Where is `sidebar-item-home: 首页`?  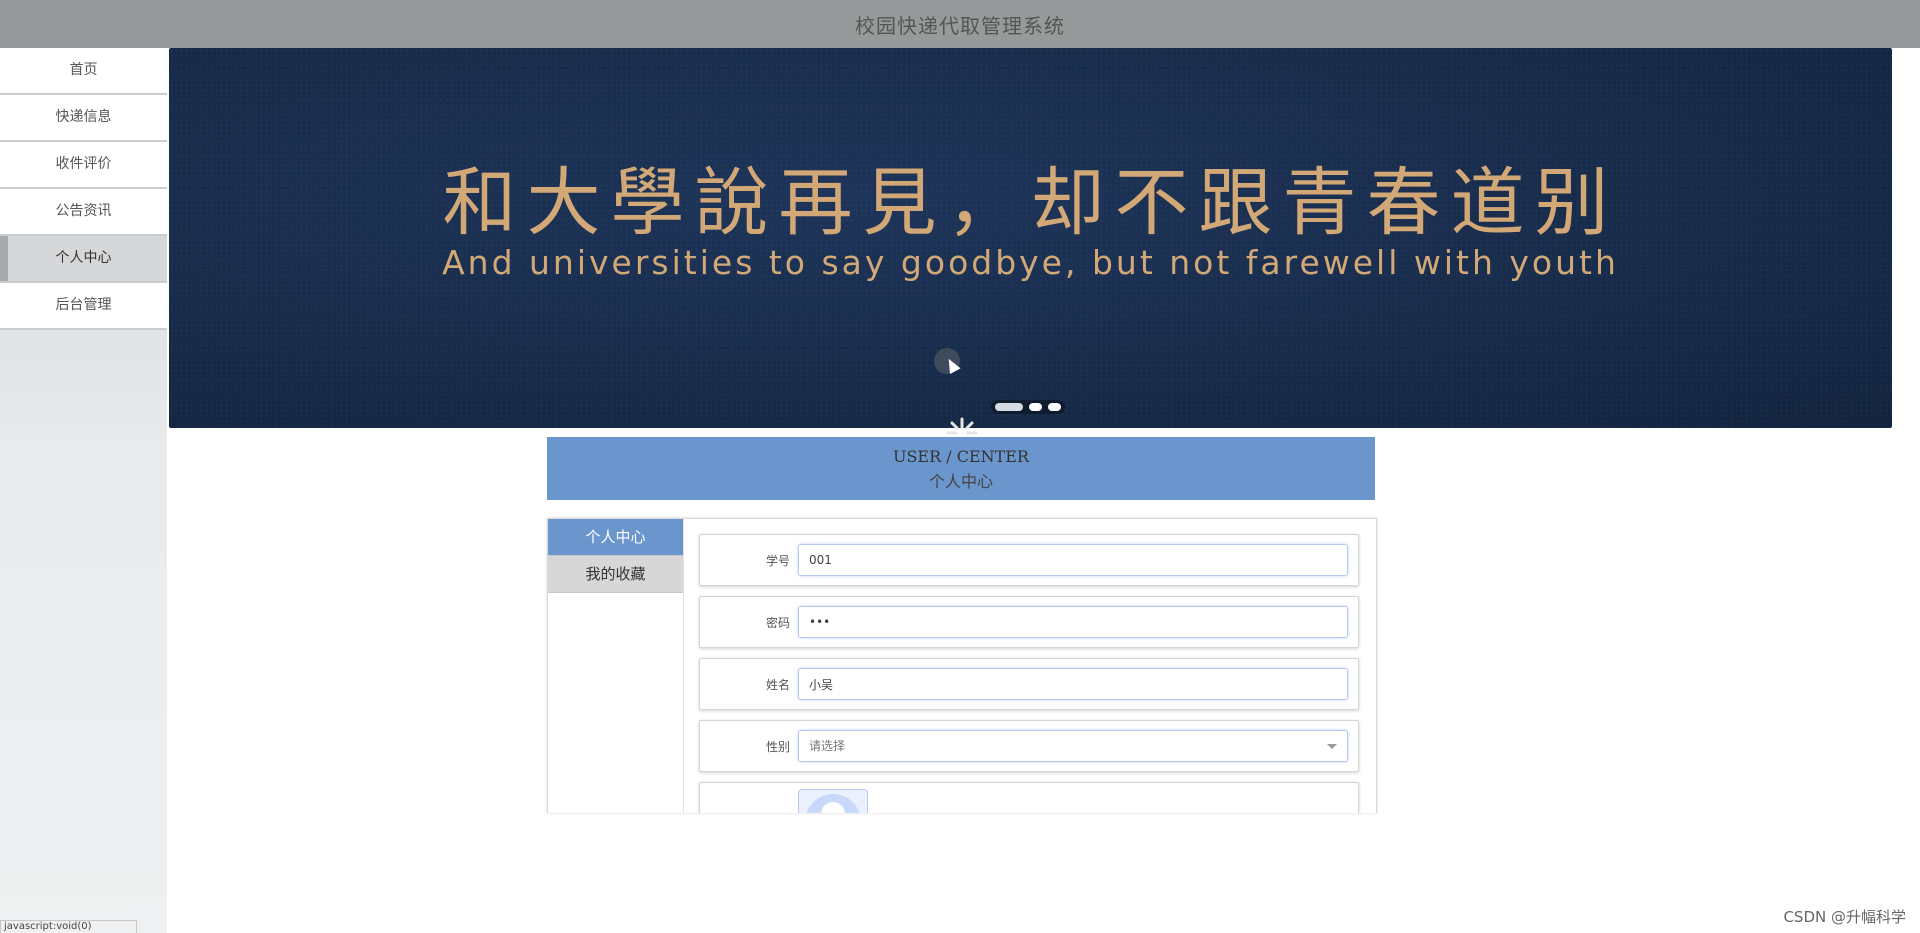
sidebar-item-home: 首页 is located at coordinates (83, 71).